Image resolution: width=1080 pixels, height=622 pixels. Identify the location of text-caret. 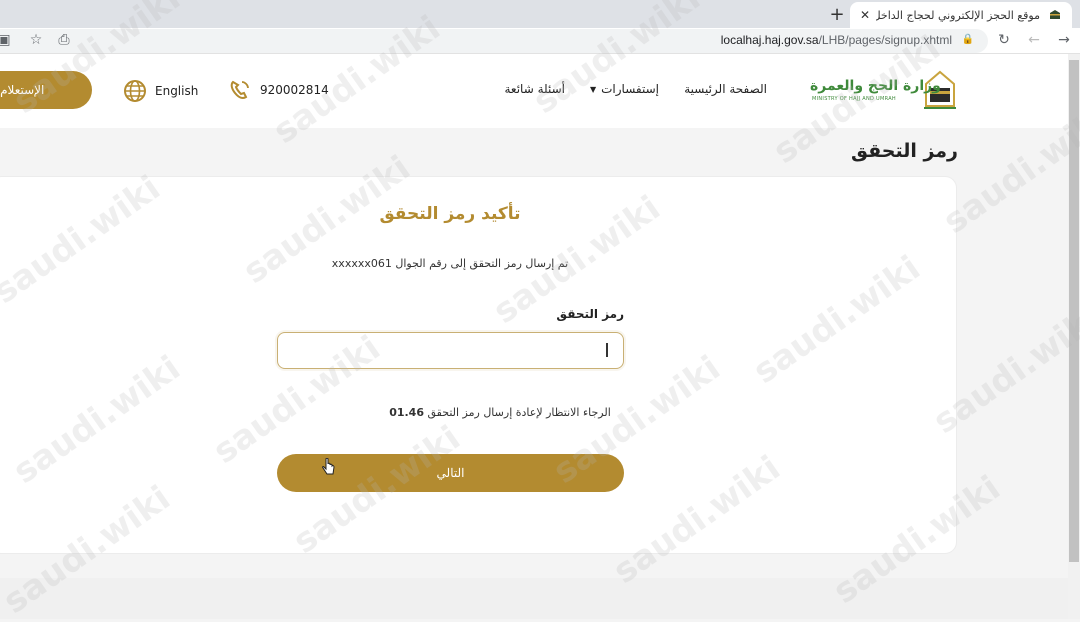
(607, 350).